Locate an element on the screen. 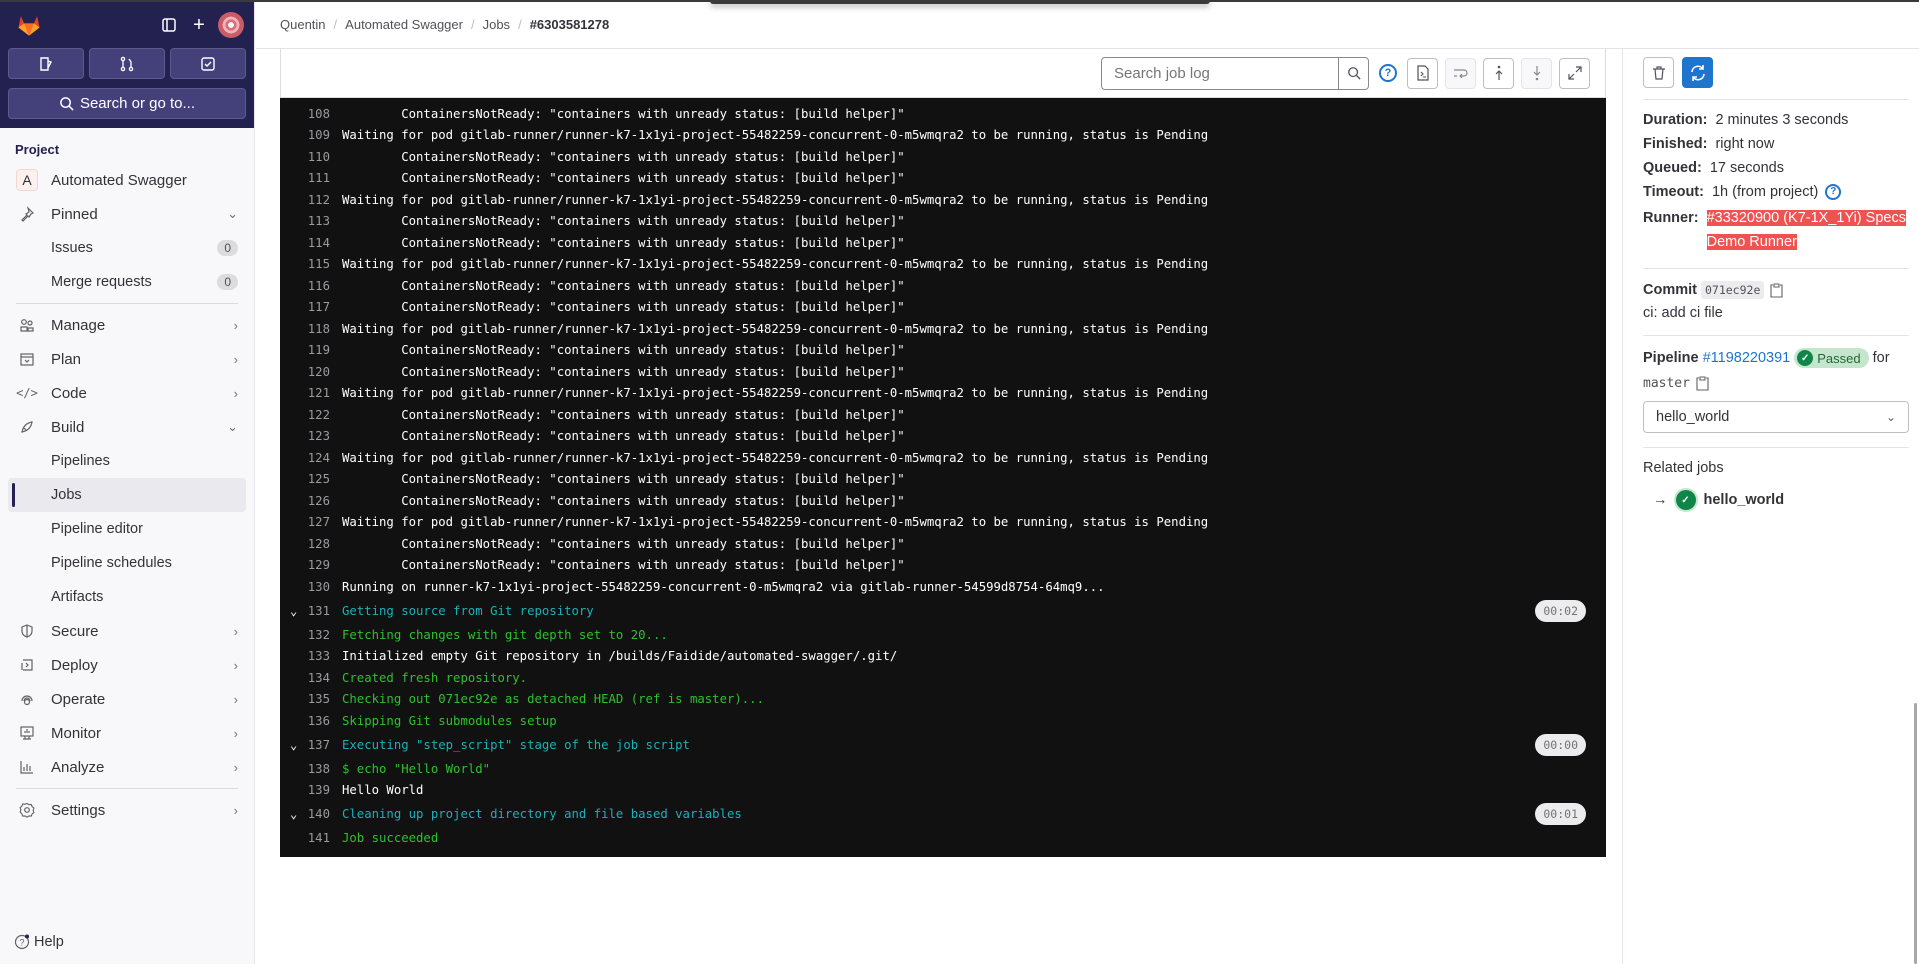  line-number: 128 is located at coordinates (311, 544).